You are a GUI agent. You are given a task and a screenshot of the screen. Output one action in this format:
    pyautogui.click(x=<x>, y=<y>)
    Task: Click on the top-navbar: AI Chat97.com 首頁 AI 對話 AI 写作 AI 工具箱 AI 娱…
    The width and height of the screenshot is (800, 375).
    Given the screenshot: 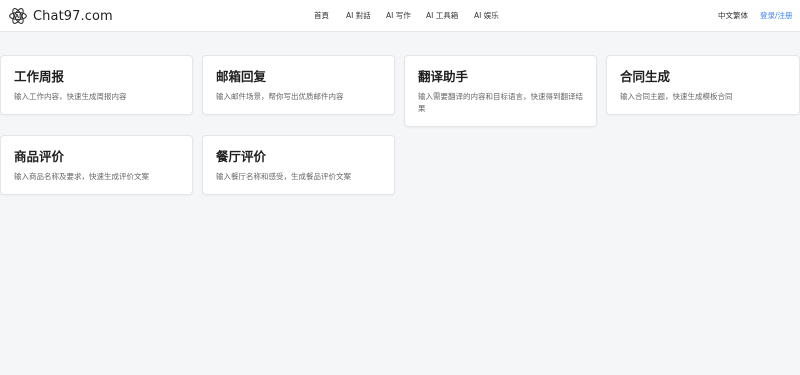 What is the action you would take?
    pyautogui.click(x=400, y=16)
    